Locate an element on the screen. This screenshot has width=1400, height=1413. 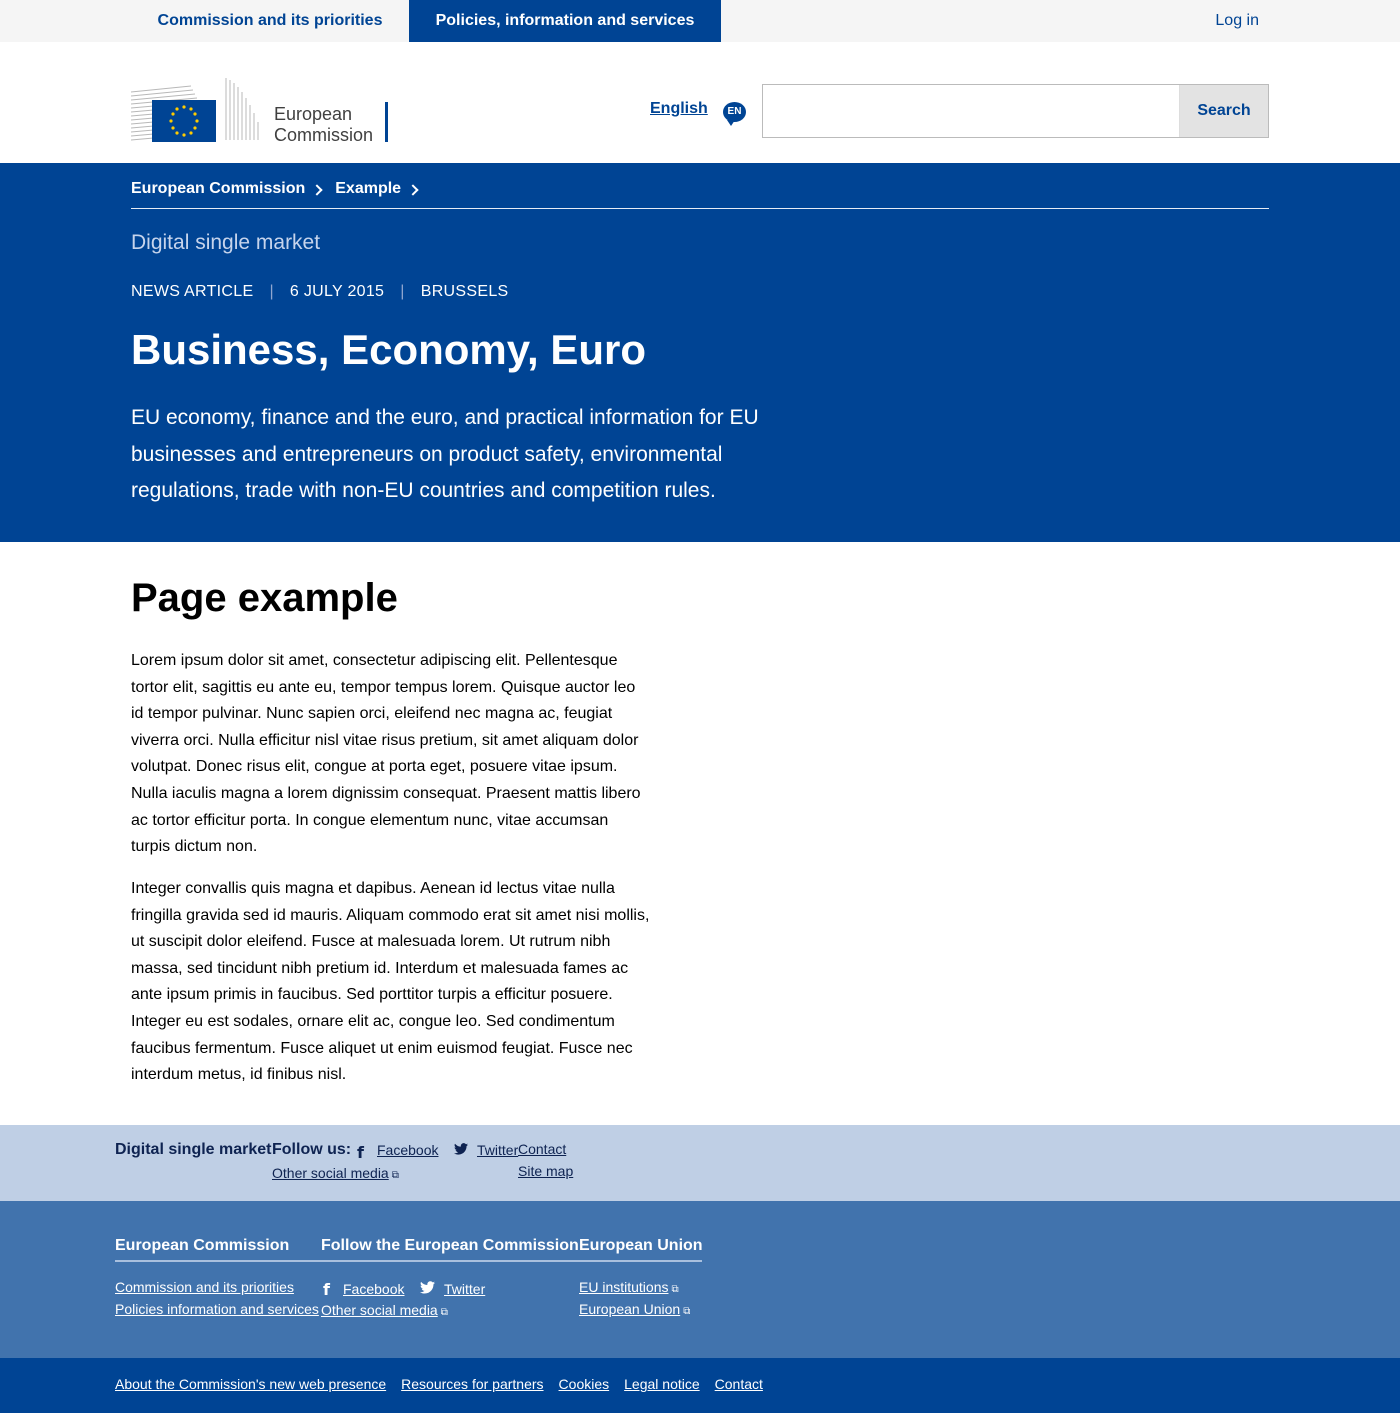
article-meta: NEWS ARTICLE | 6 JULY 2015 | BRUSSELS is located at coordinates (320, 292).